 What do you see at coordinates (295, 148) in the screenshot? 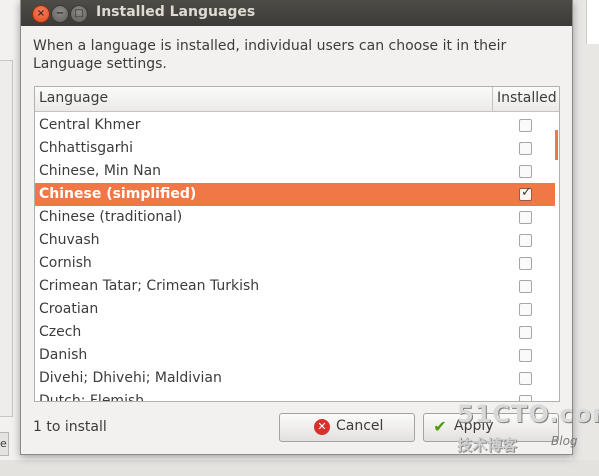
I see `language-row: Chhattisgarhi` at bounding box center [295, 148].